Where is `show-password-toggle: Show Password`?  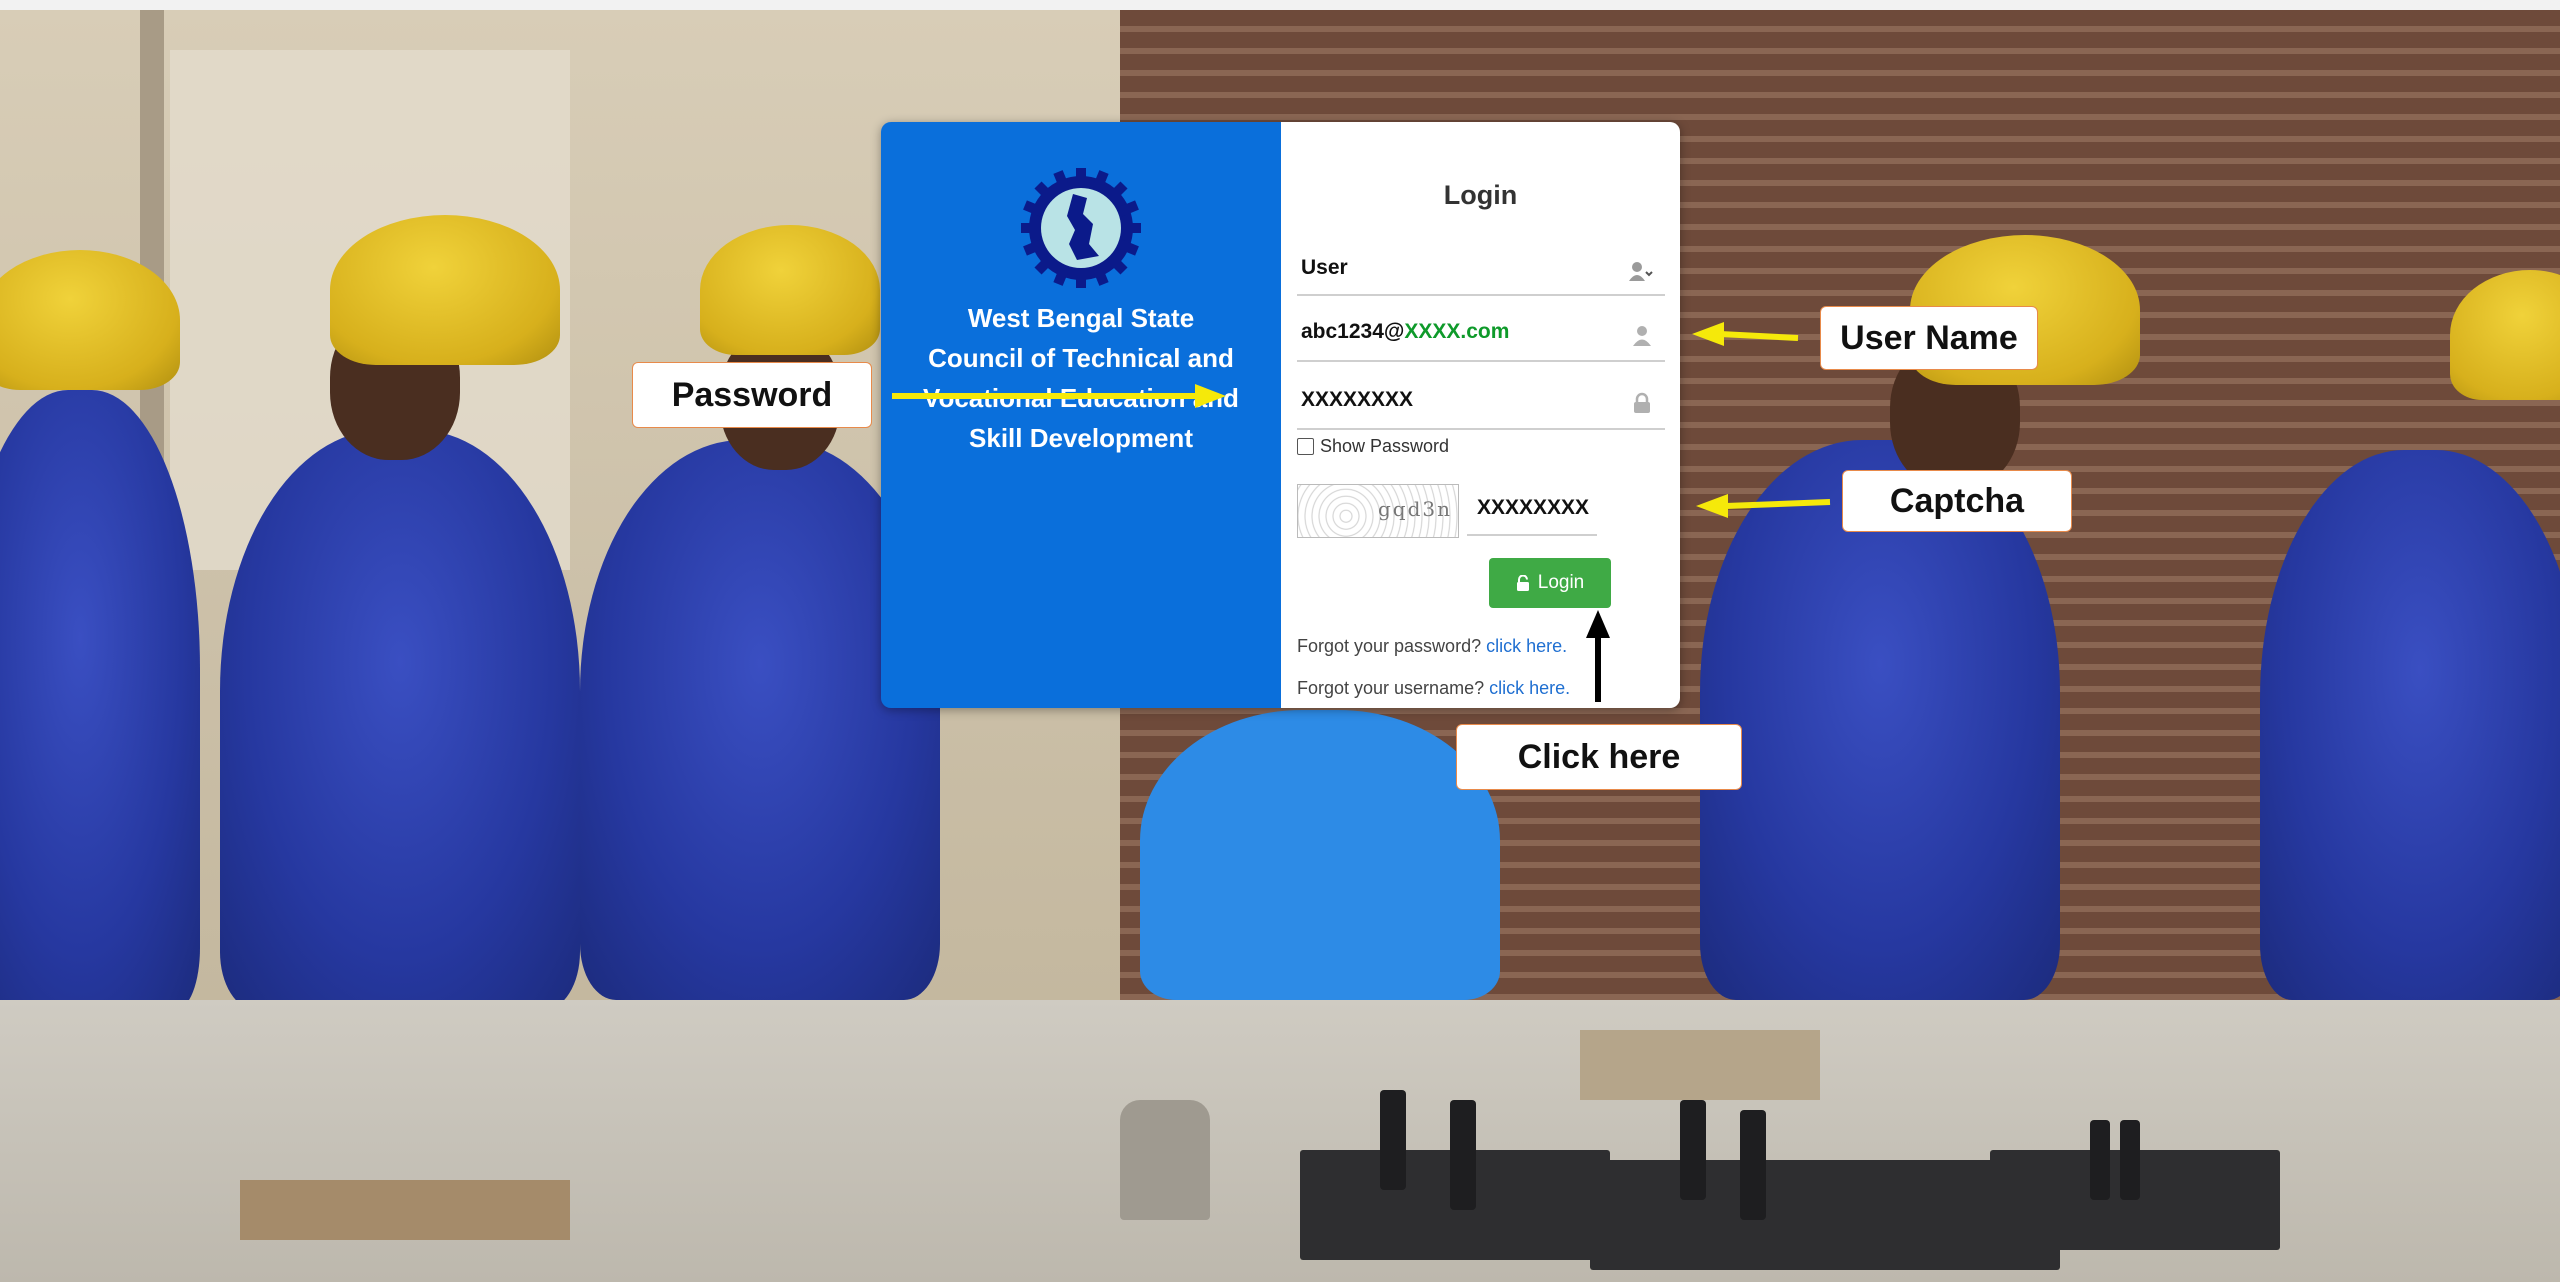 show-password-toggle: Show Password is located at coordinates (1373, 446).